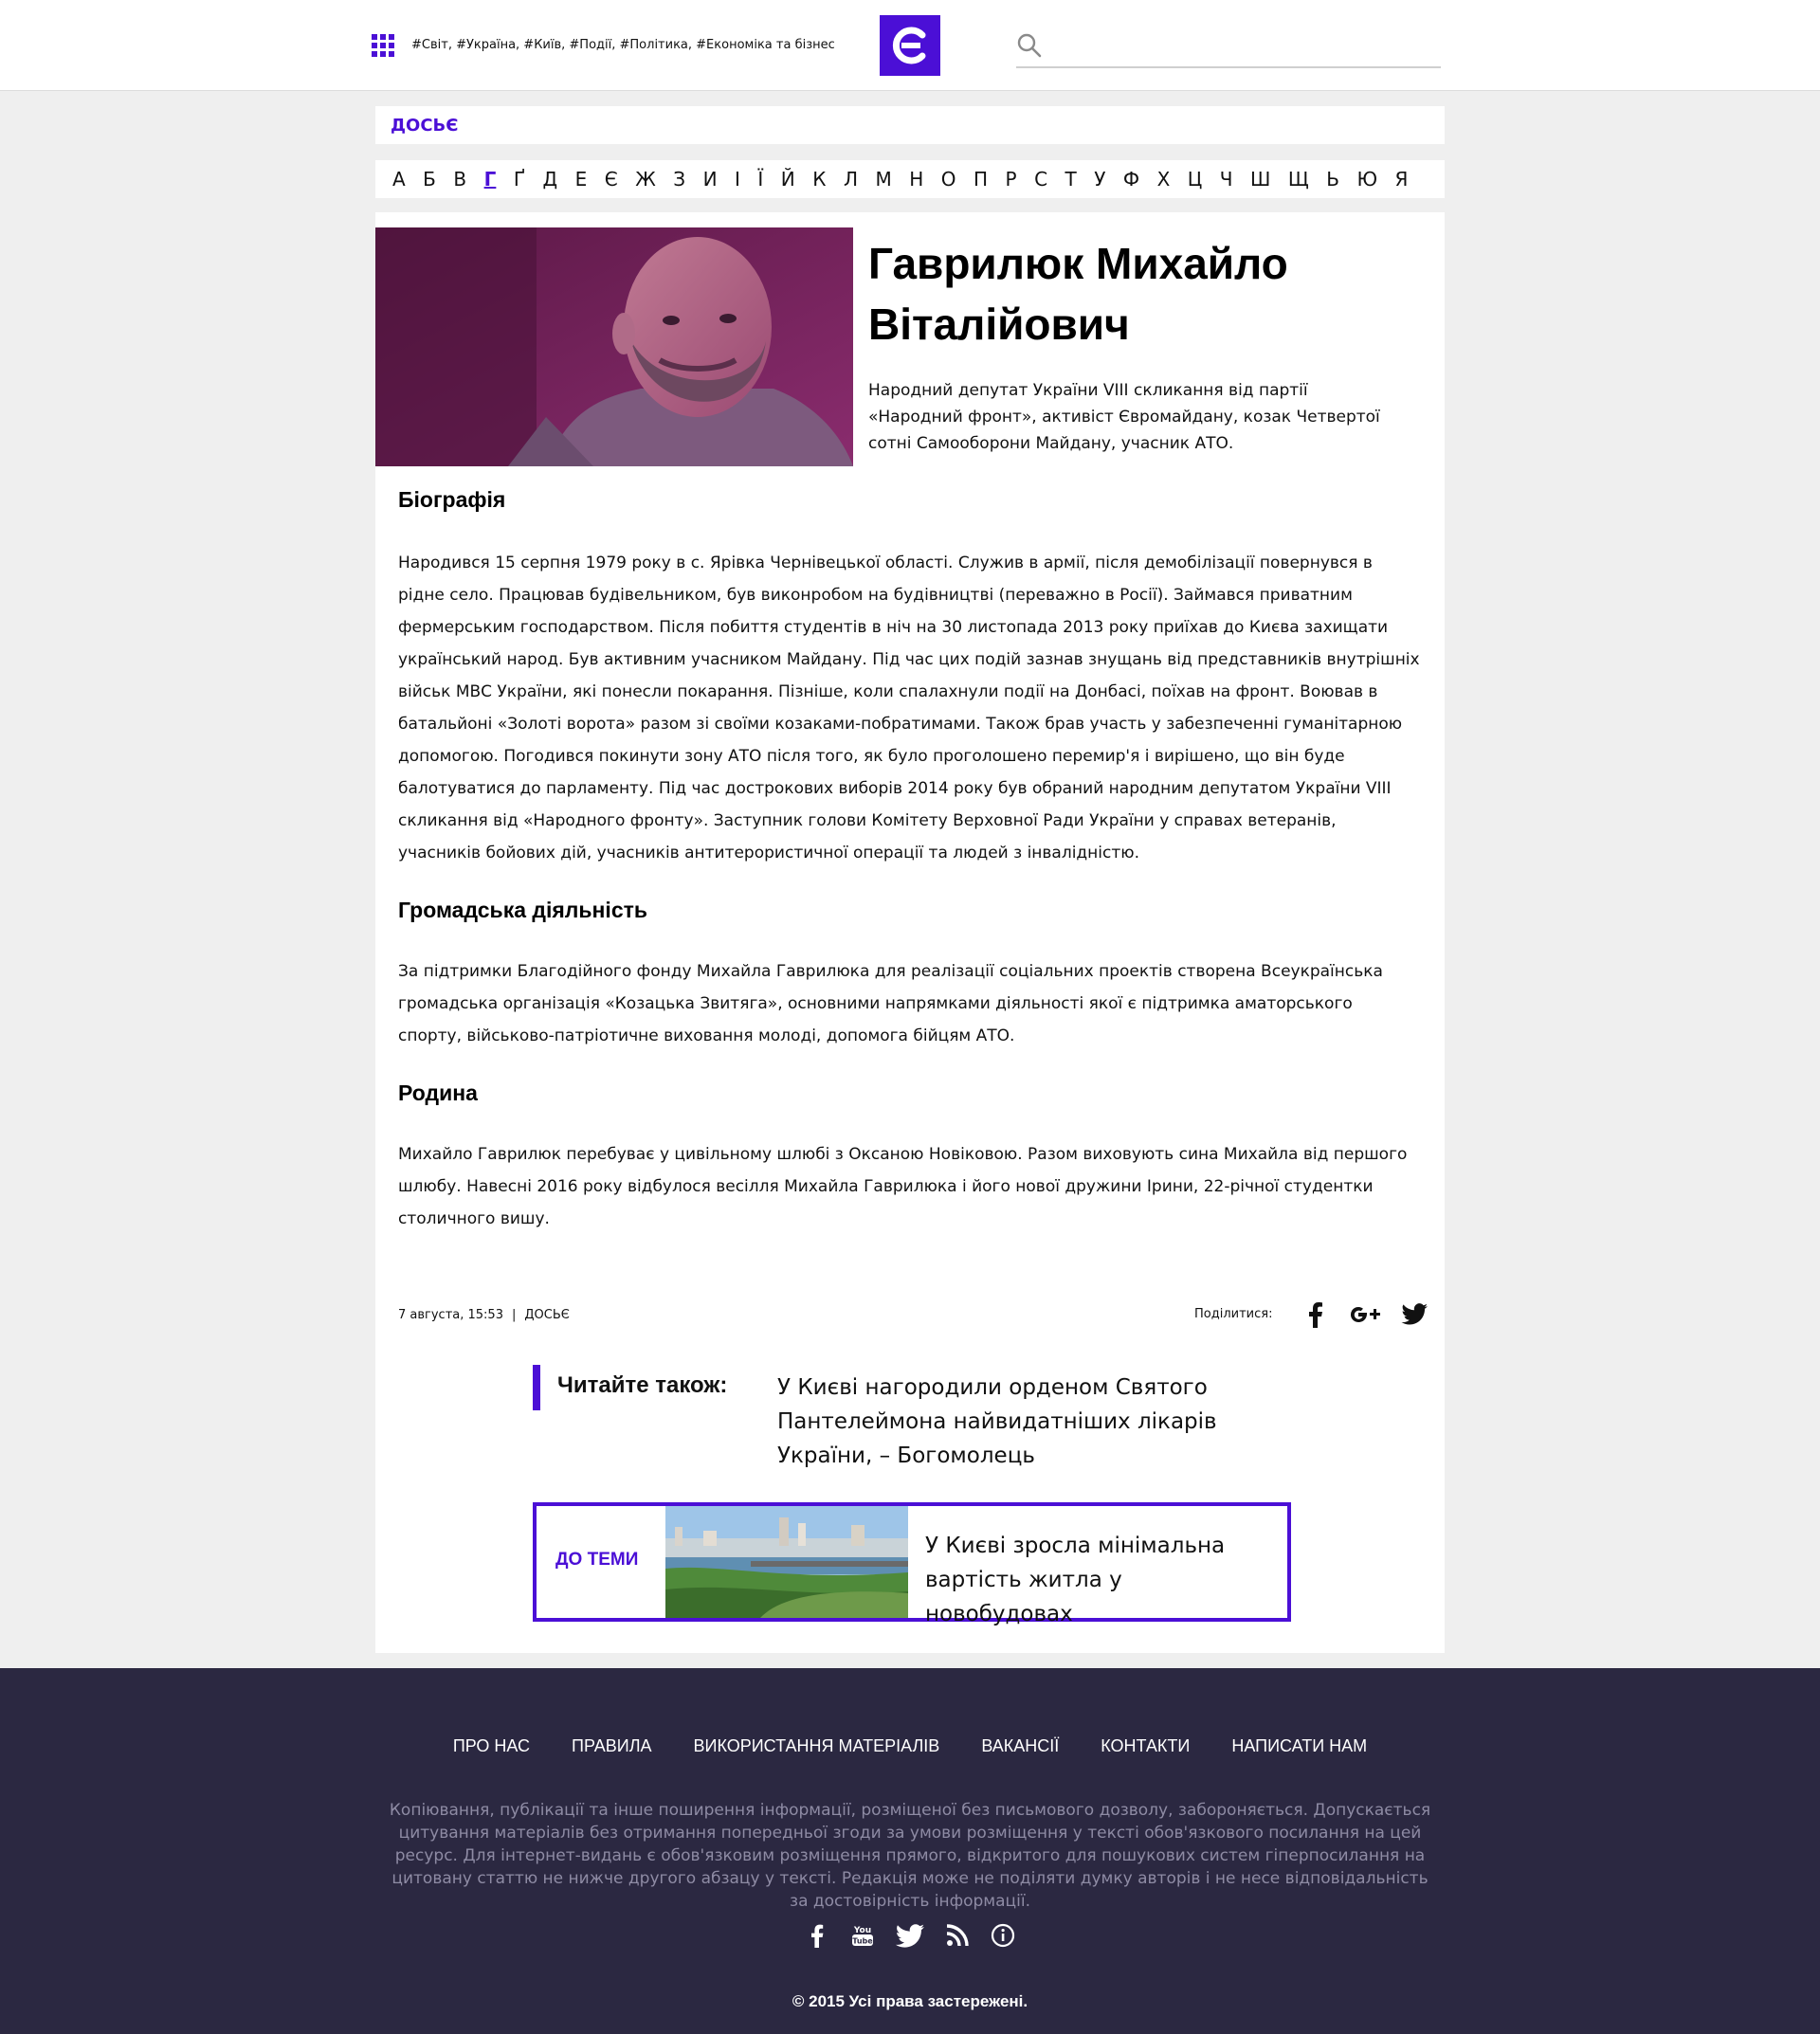 The height and width of the screenshot is (2034, 1820). I want to click on person-name: Гаврилюк Михайло Віталійович, so click(1078, 294).